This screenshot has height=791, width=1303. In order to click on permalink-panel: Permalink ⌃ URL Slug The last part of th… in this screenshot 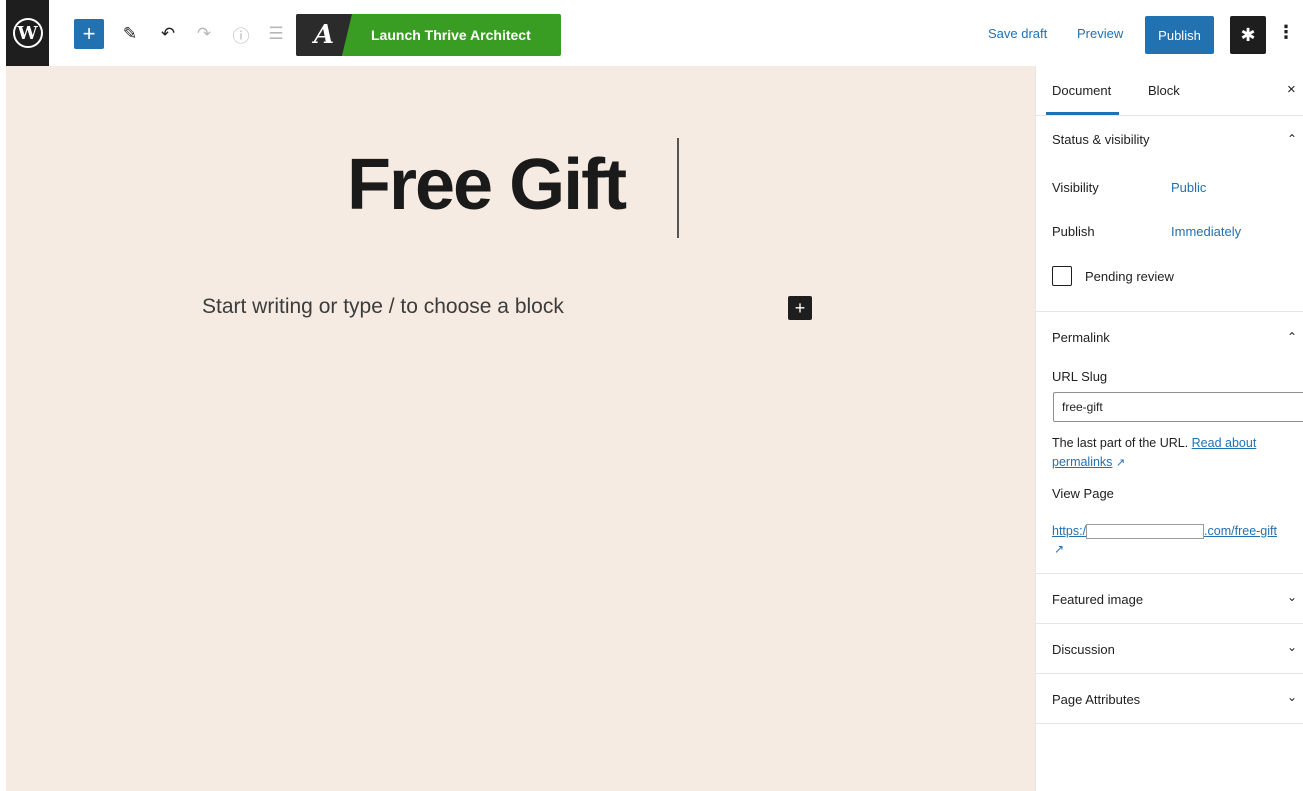, I will do `click(1169, 443)`.